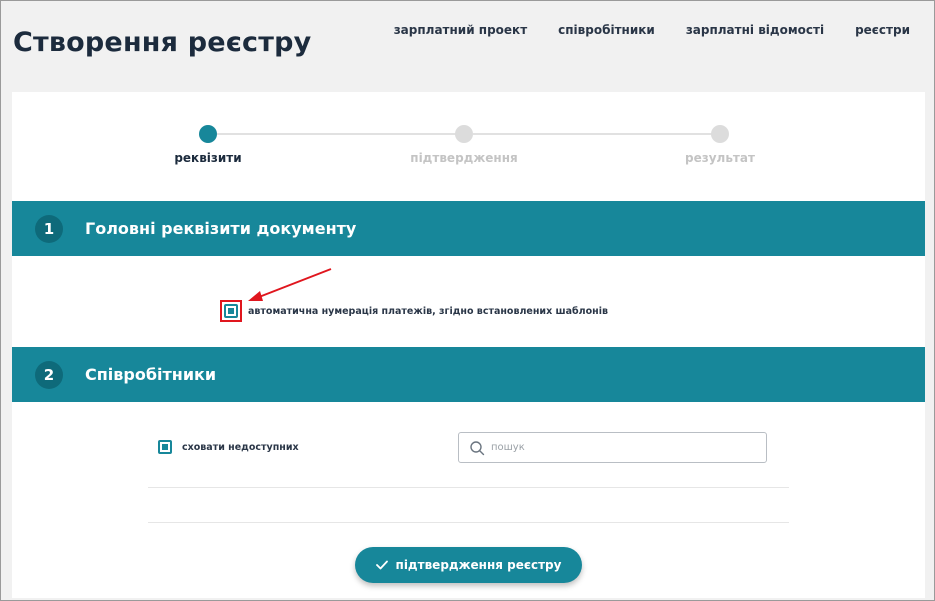 The width and height of the screenshot is (935, 601). Describe the element at coordinates (240, 447) in the screenshot. I see `hide-unavailable-label: сховати недоступних` at that location.